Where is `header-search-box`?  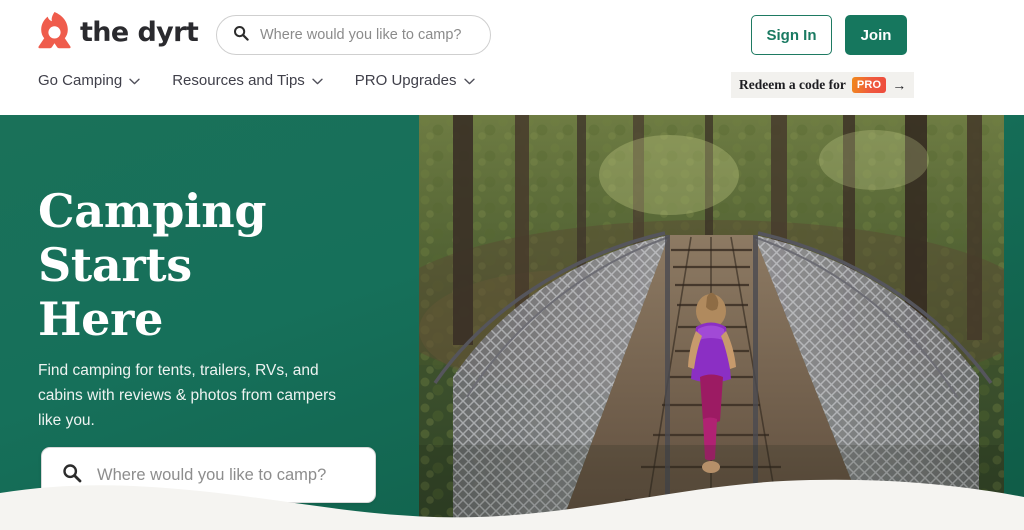
header-search-box is located at coordinates (353, 35).